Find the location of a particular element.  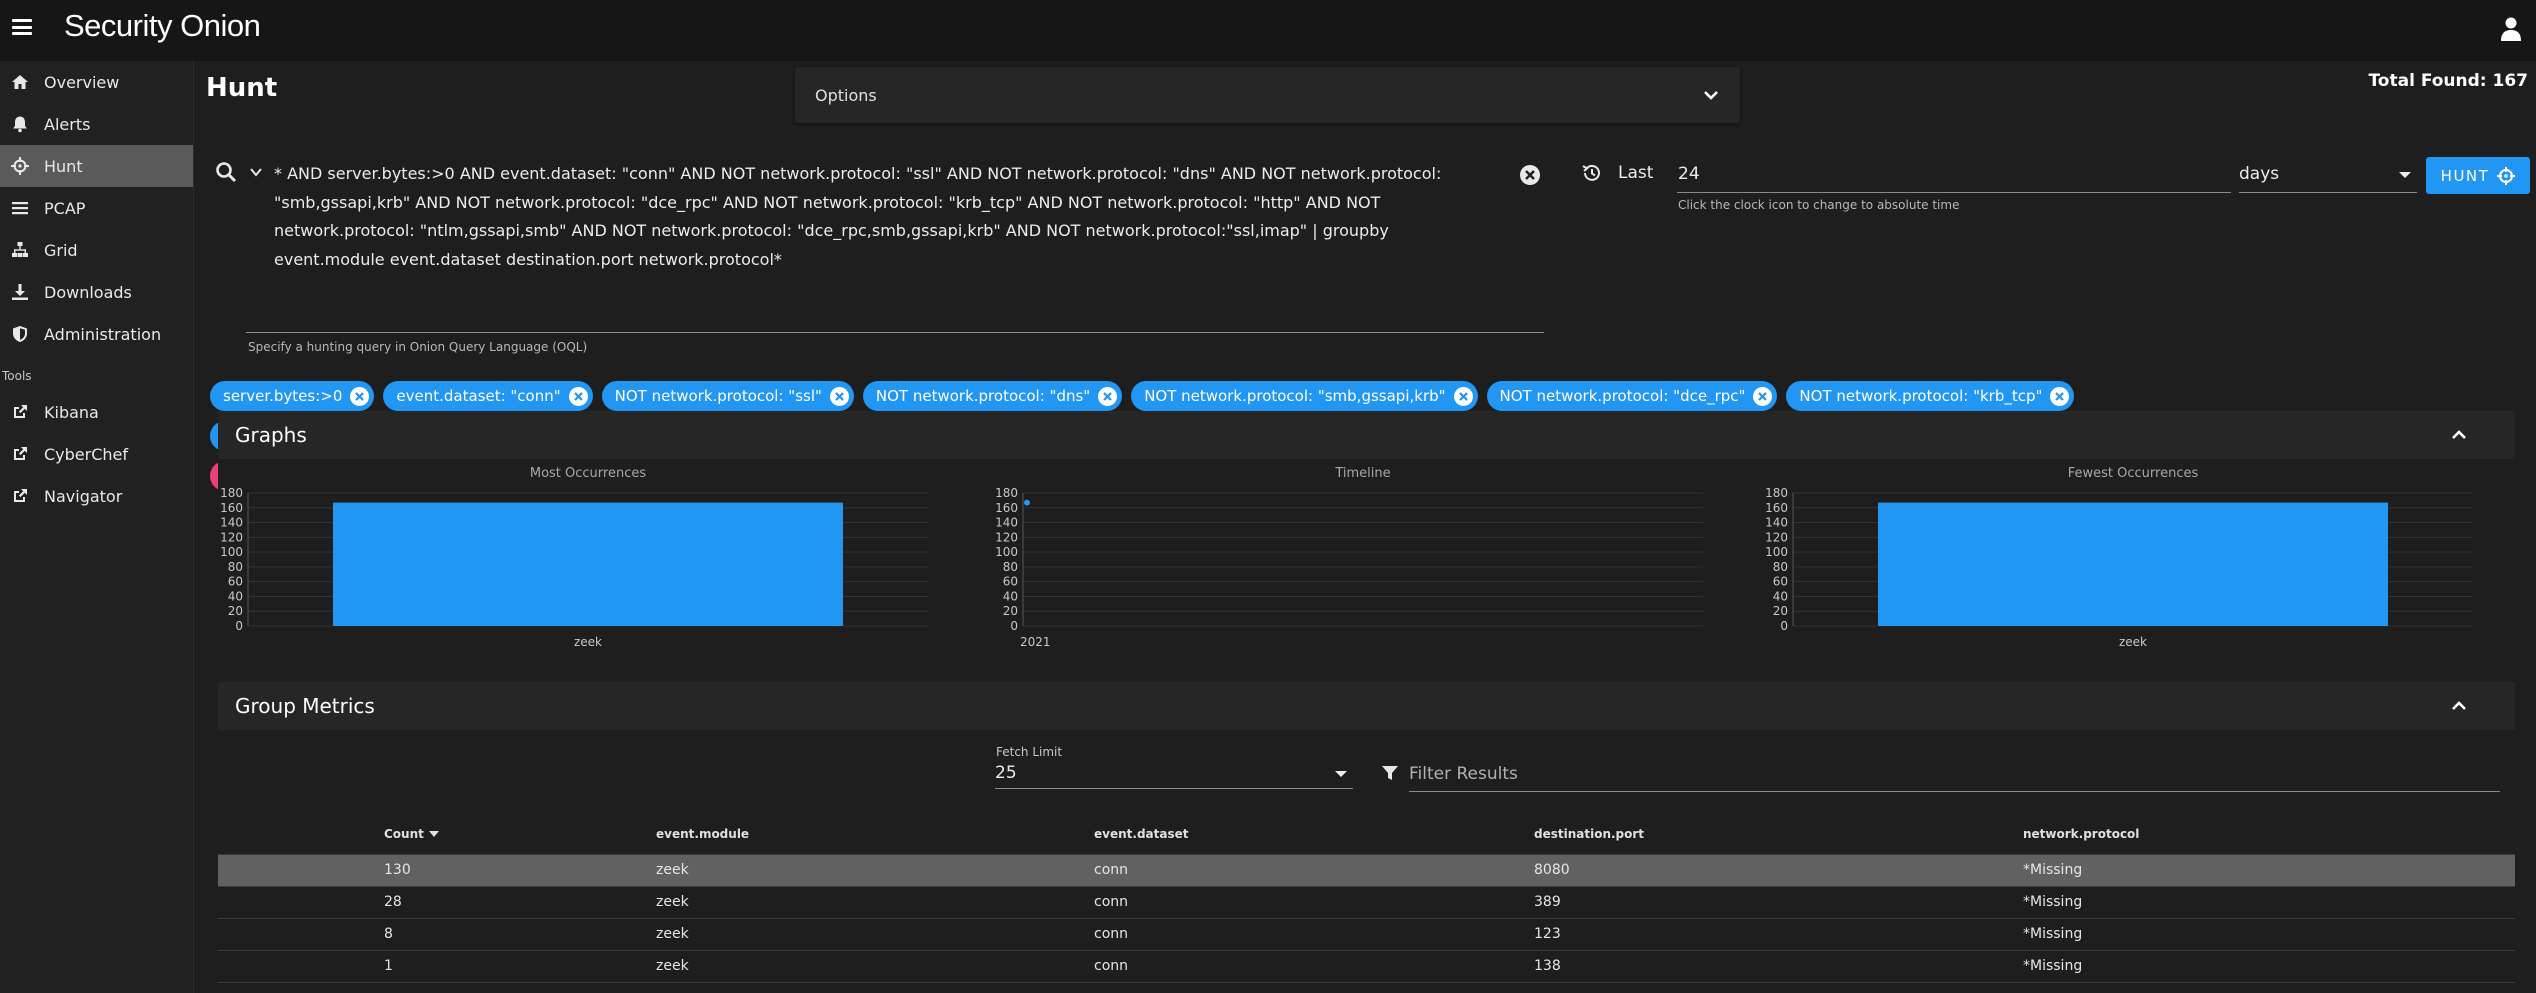

sidebar-item-downloads: Downloads is located at coordinates (96, 292).